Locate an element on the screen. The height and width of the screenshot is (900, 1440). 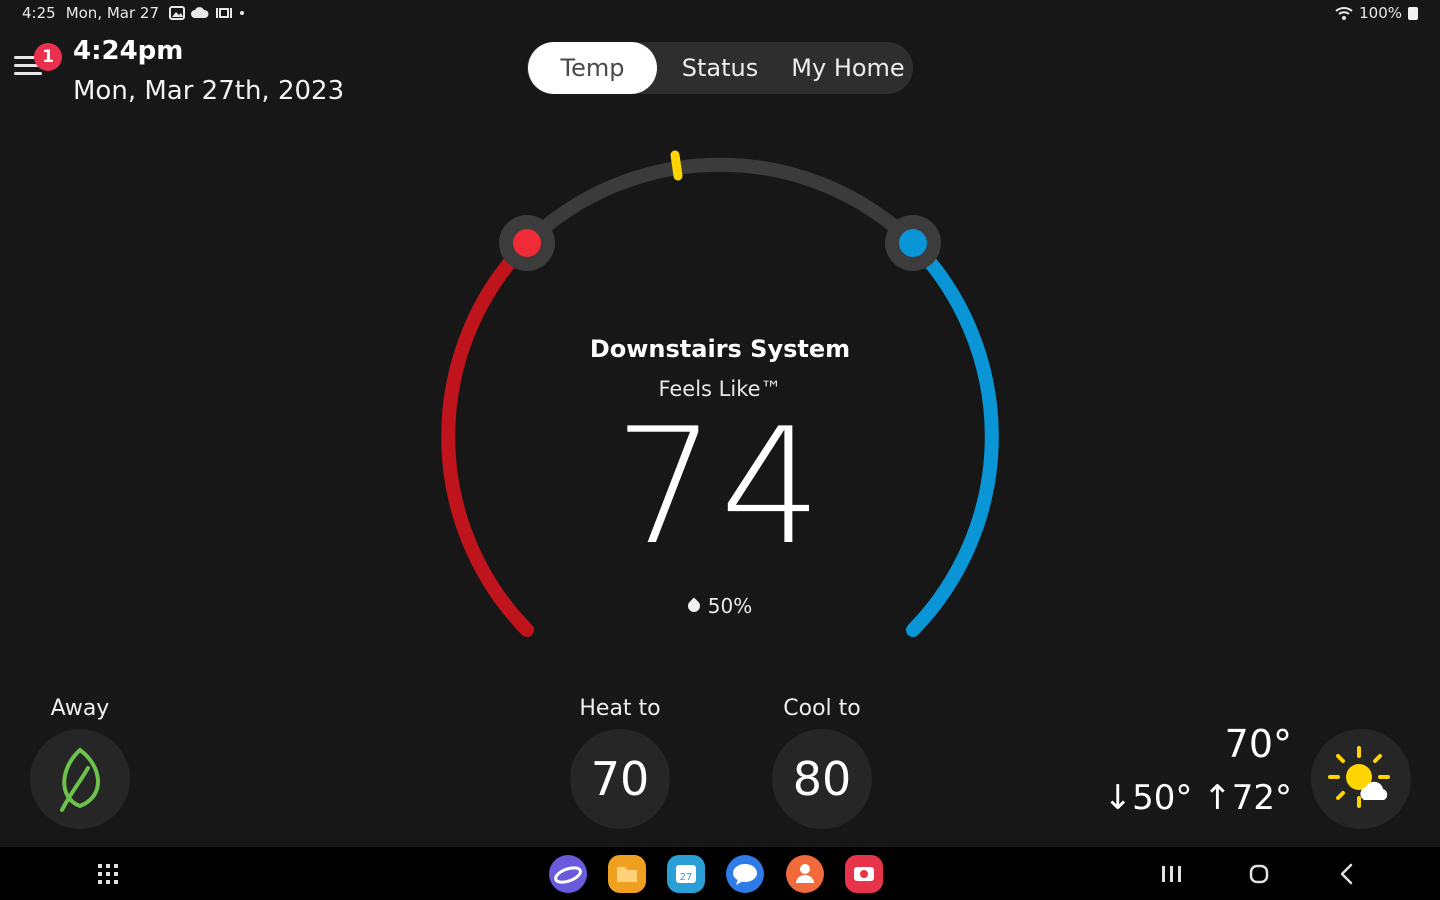
away-label: Away is located at coordinates (80, 708).